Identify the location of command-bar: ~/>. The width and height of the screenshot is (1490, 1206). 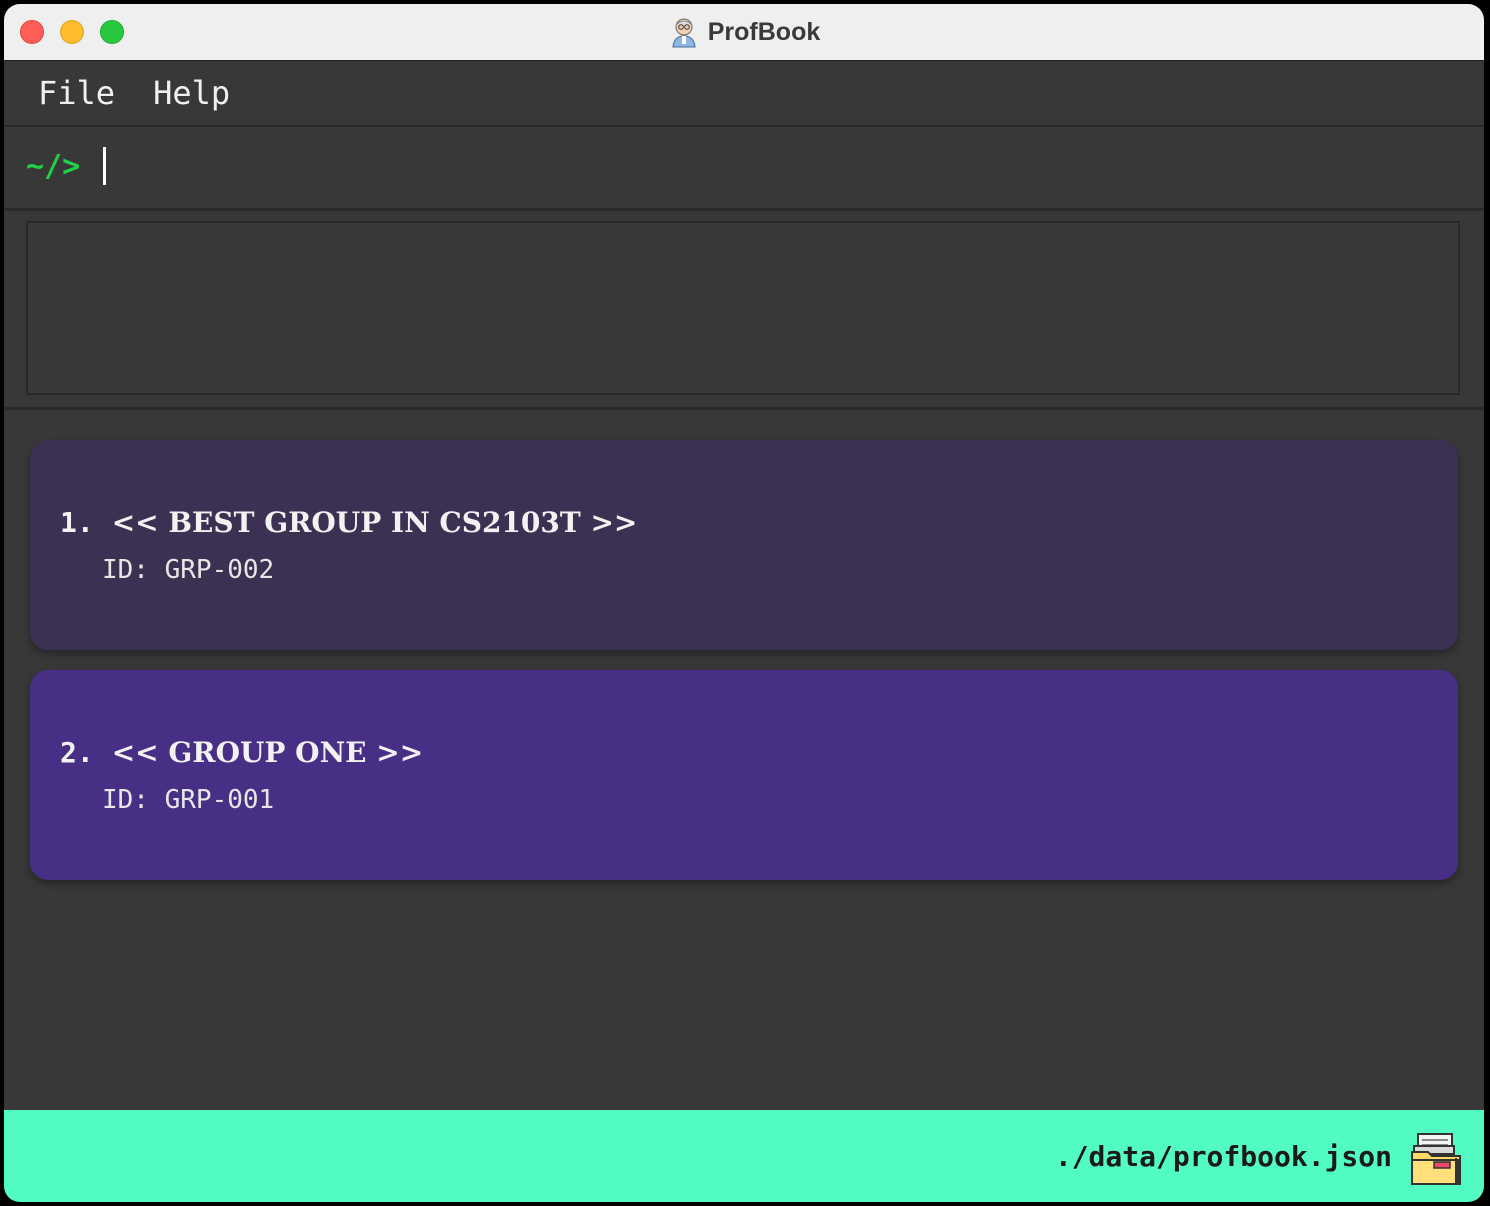
(744, 169).